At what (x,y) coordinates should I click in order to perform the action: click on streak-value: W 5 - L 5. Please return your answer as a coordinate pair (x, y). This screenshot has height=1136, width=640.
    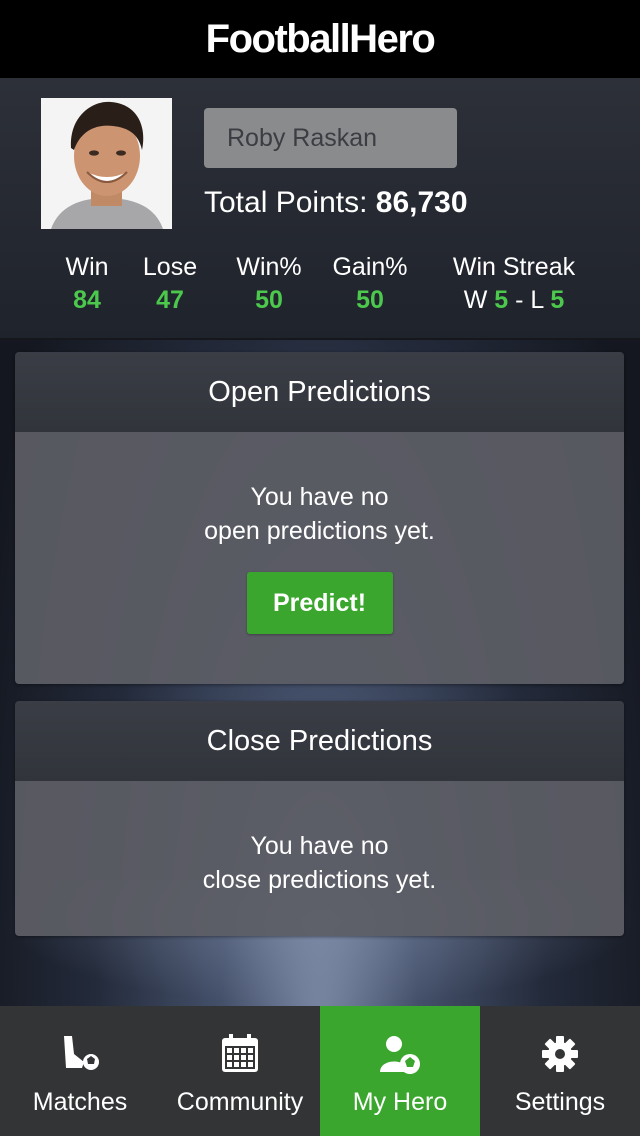
    Looking at the image, I should click on (514, 300).